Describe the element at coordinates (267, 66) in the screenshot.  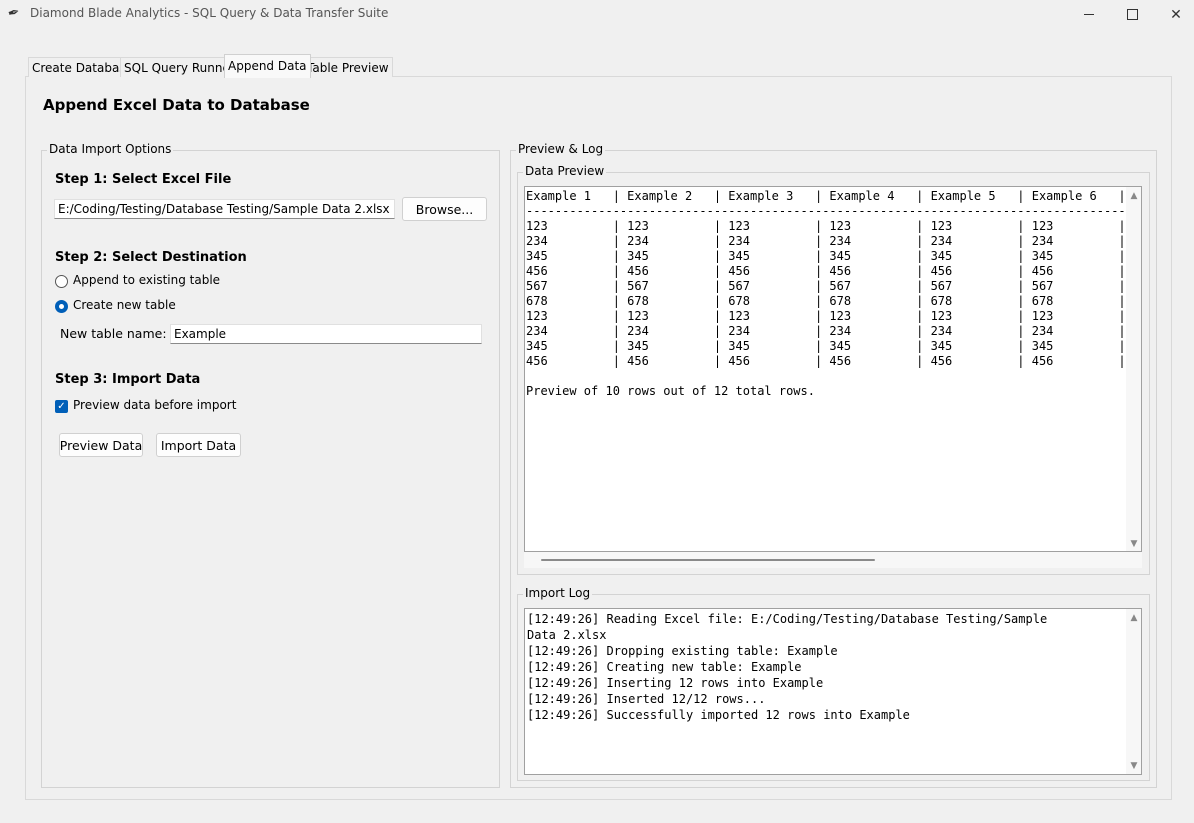
I see `tab-append-data: Append Data` at that location.